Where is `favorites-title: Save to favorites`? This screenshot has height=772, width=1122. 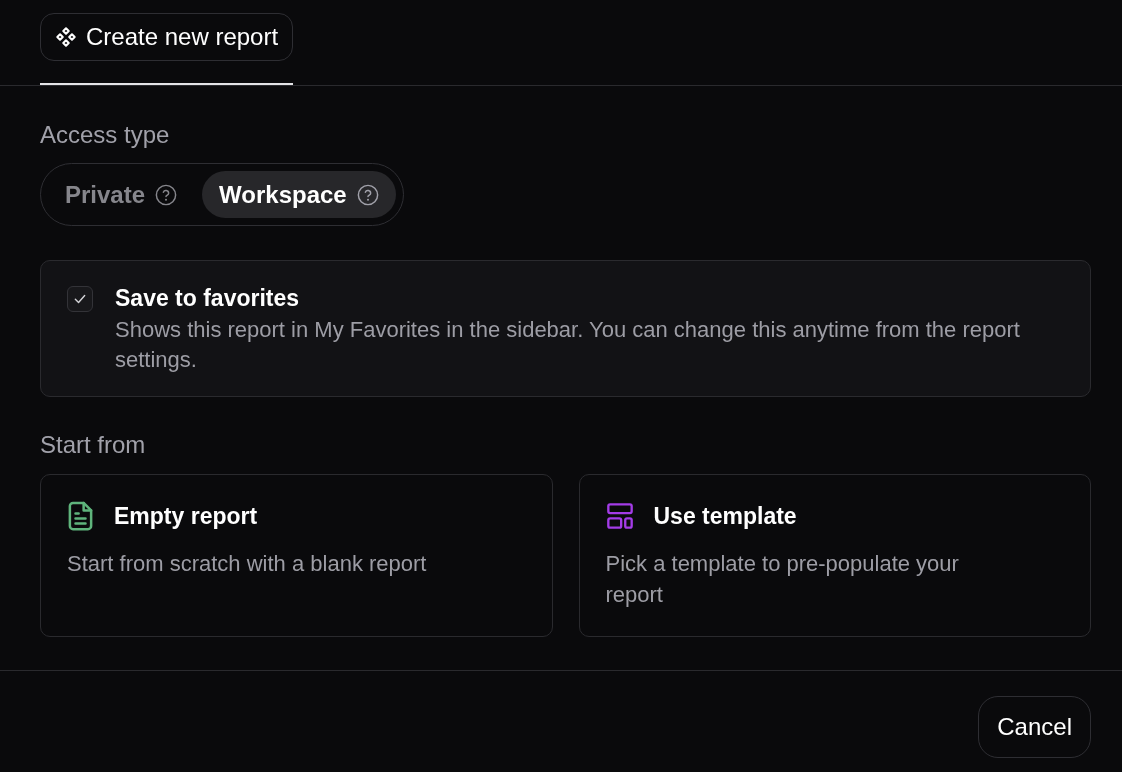
favorites-title: Save to favorites is located at coordinates (207, 298).